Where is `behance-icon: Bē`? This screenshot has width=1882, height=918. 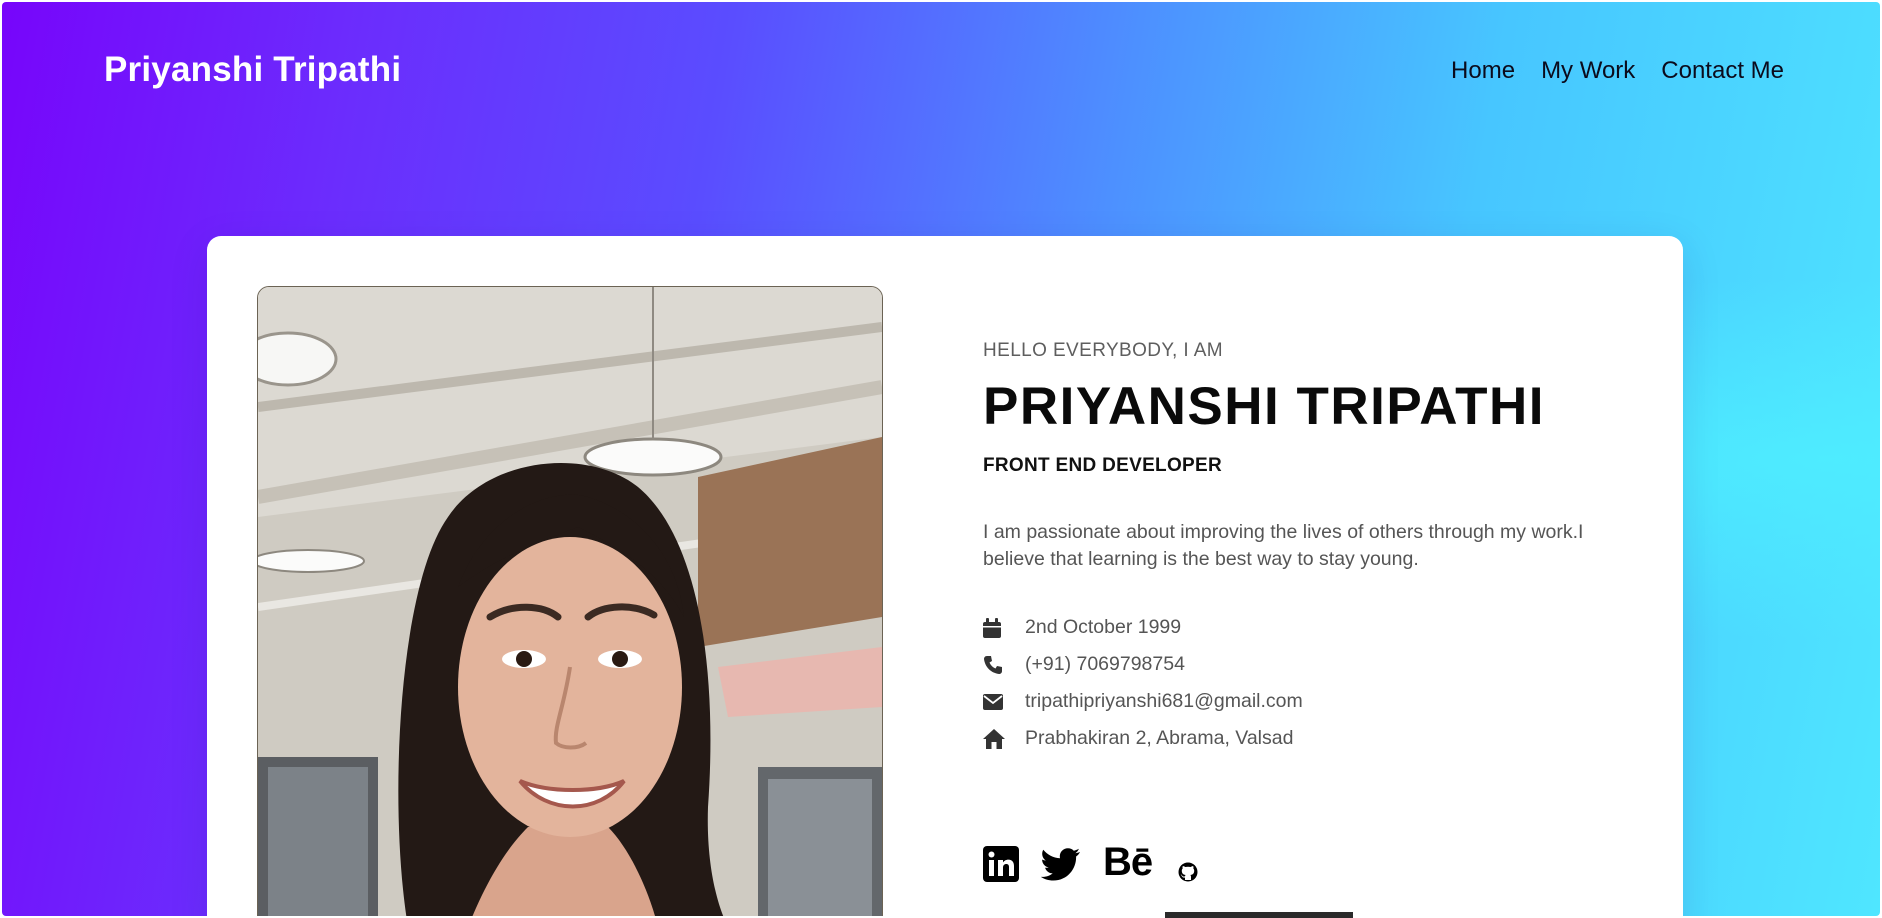
behance-icon: Bē is located at coordinates (1128, 862).